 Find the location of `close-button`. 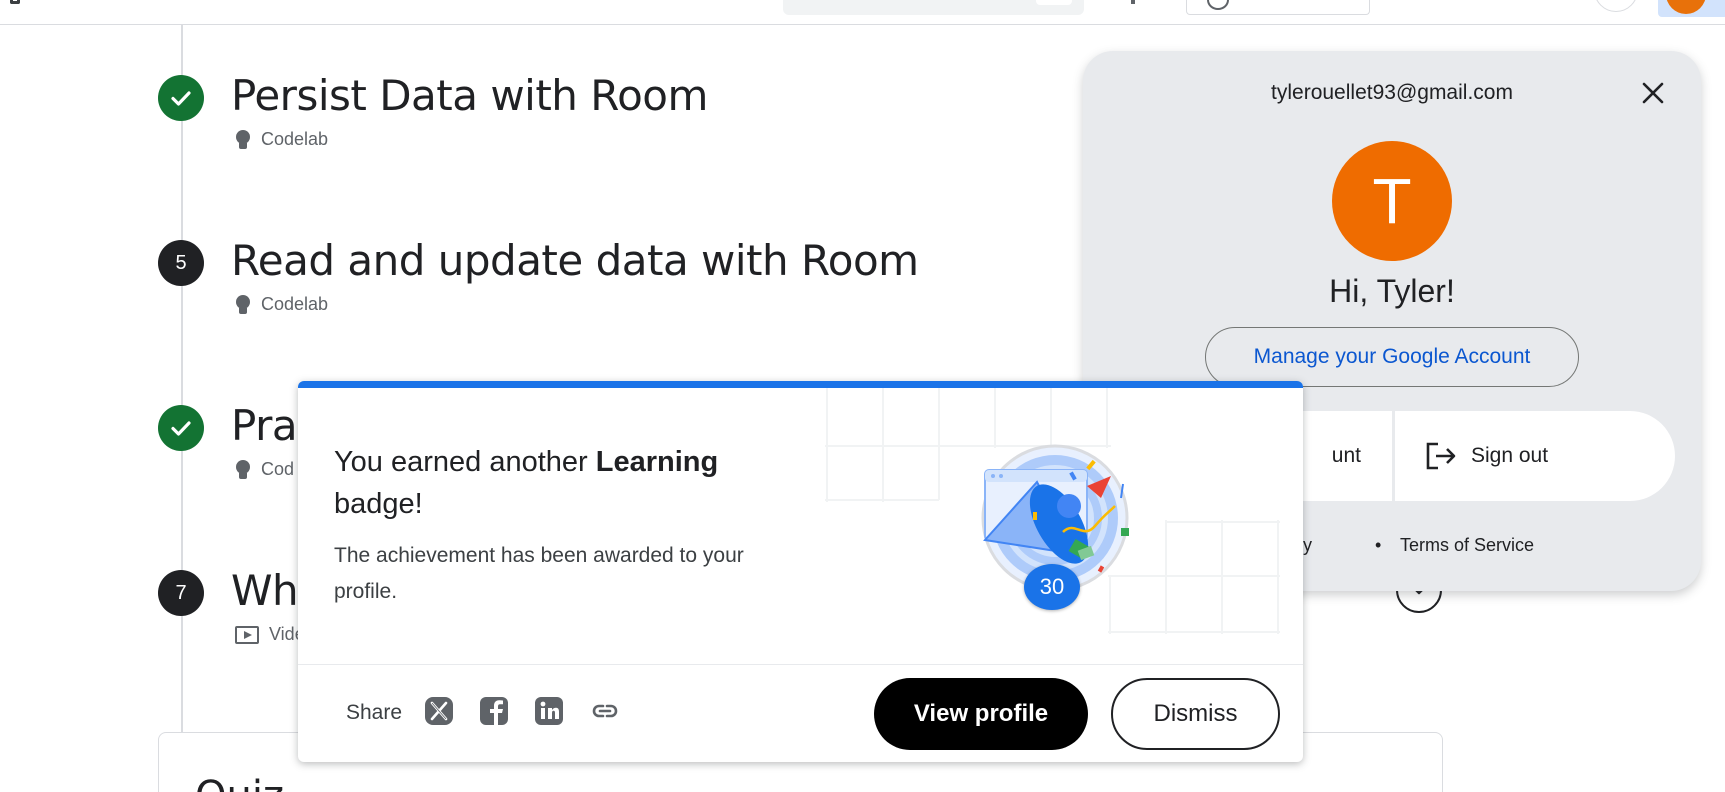

close-button is located at coordinates (1653, 93).